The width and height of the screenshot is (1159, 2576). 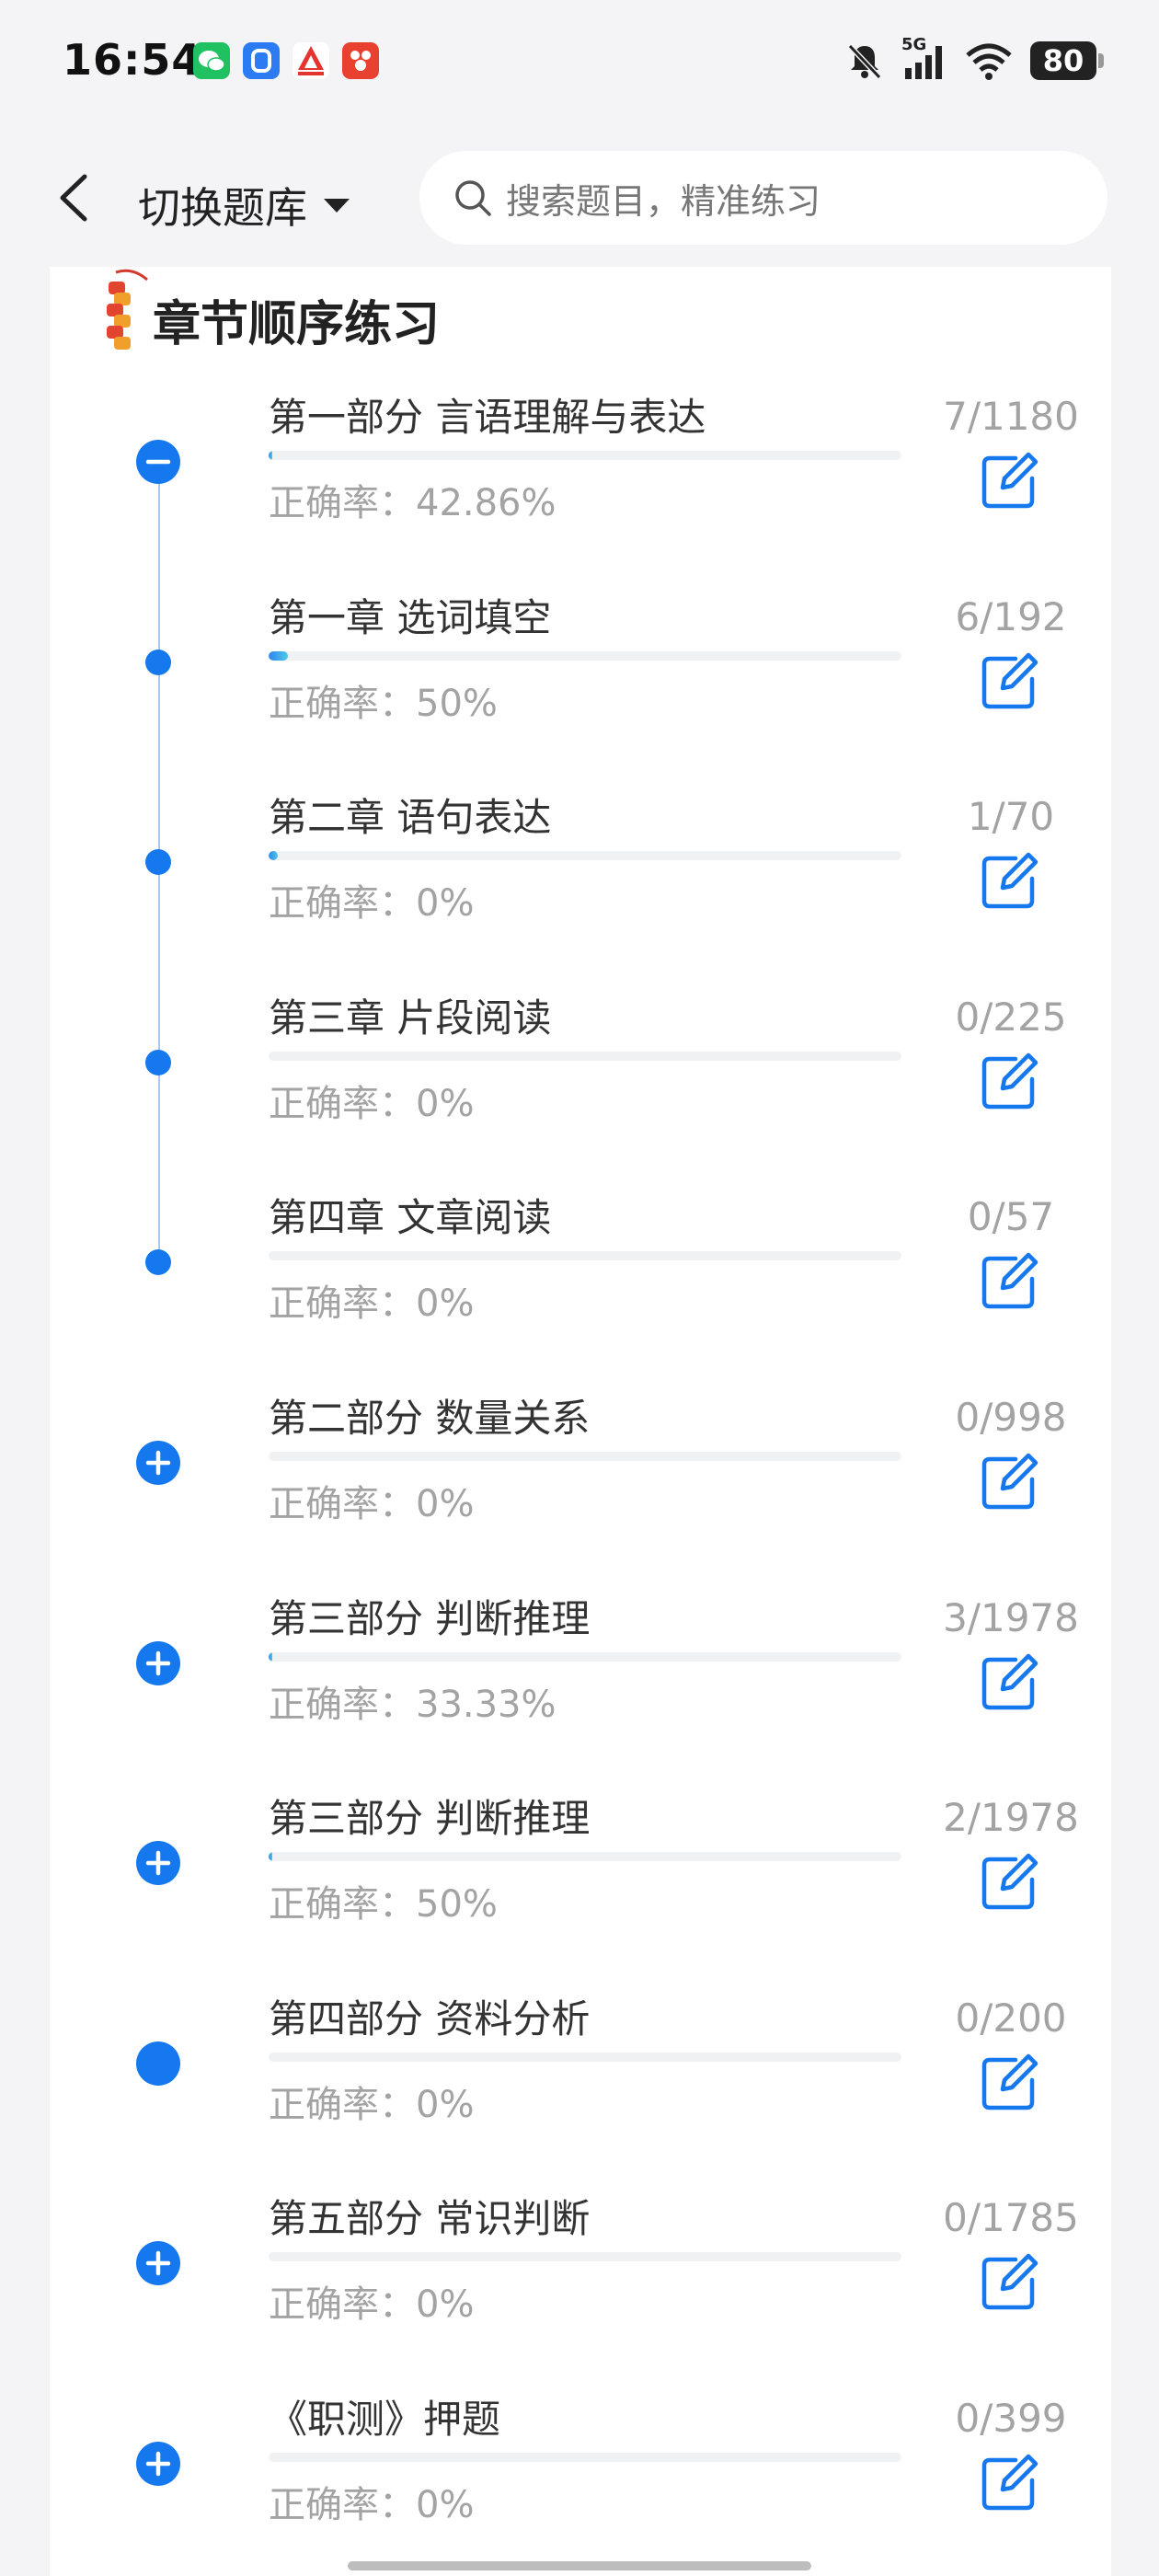 I want to click on red-square-app-icon, so click(x=360, y=60).